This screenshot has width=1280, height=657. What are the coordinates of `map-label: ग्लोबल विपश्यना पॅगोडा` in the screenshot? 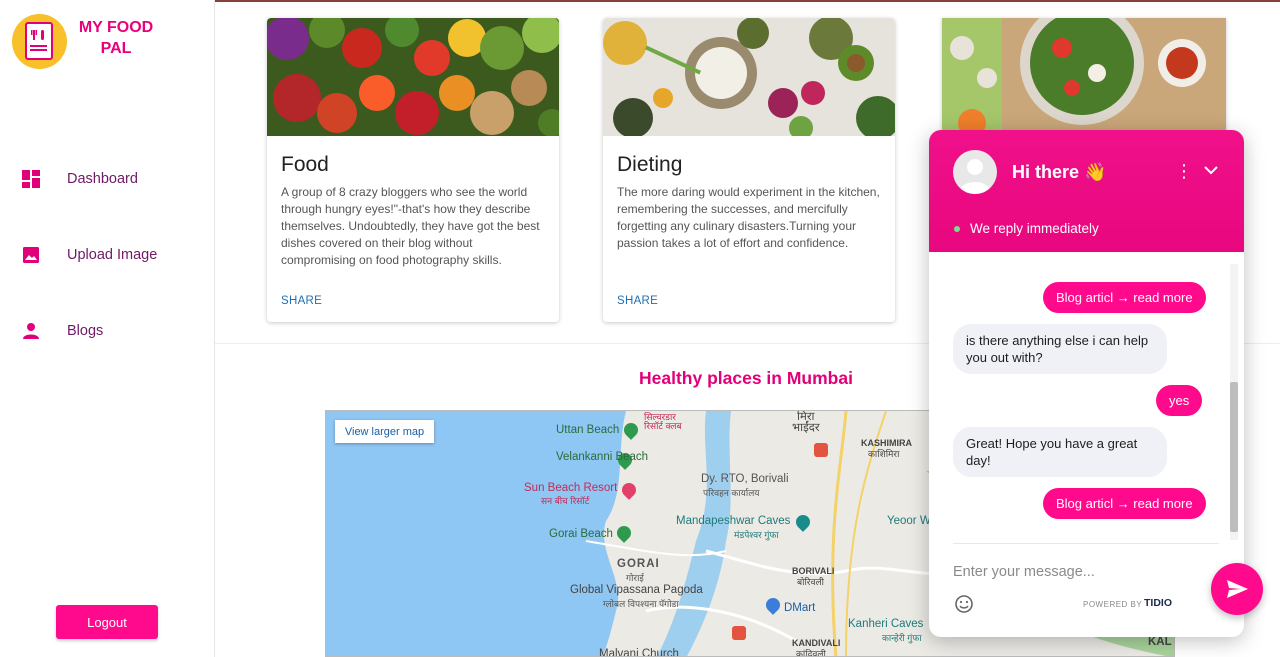 It's located at (641, 604).